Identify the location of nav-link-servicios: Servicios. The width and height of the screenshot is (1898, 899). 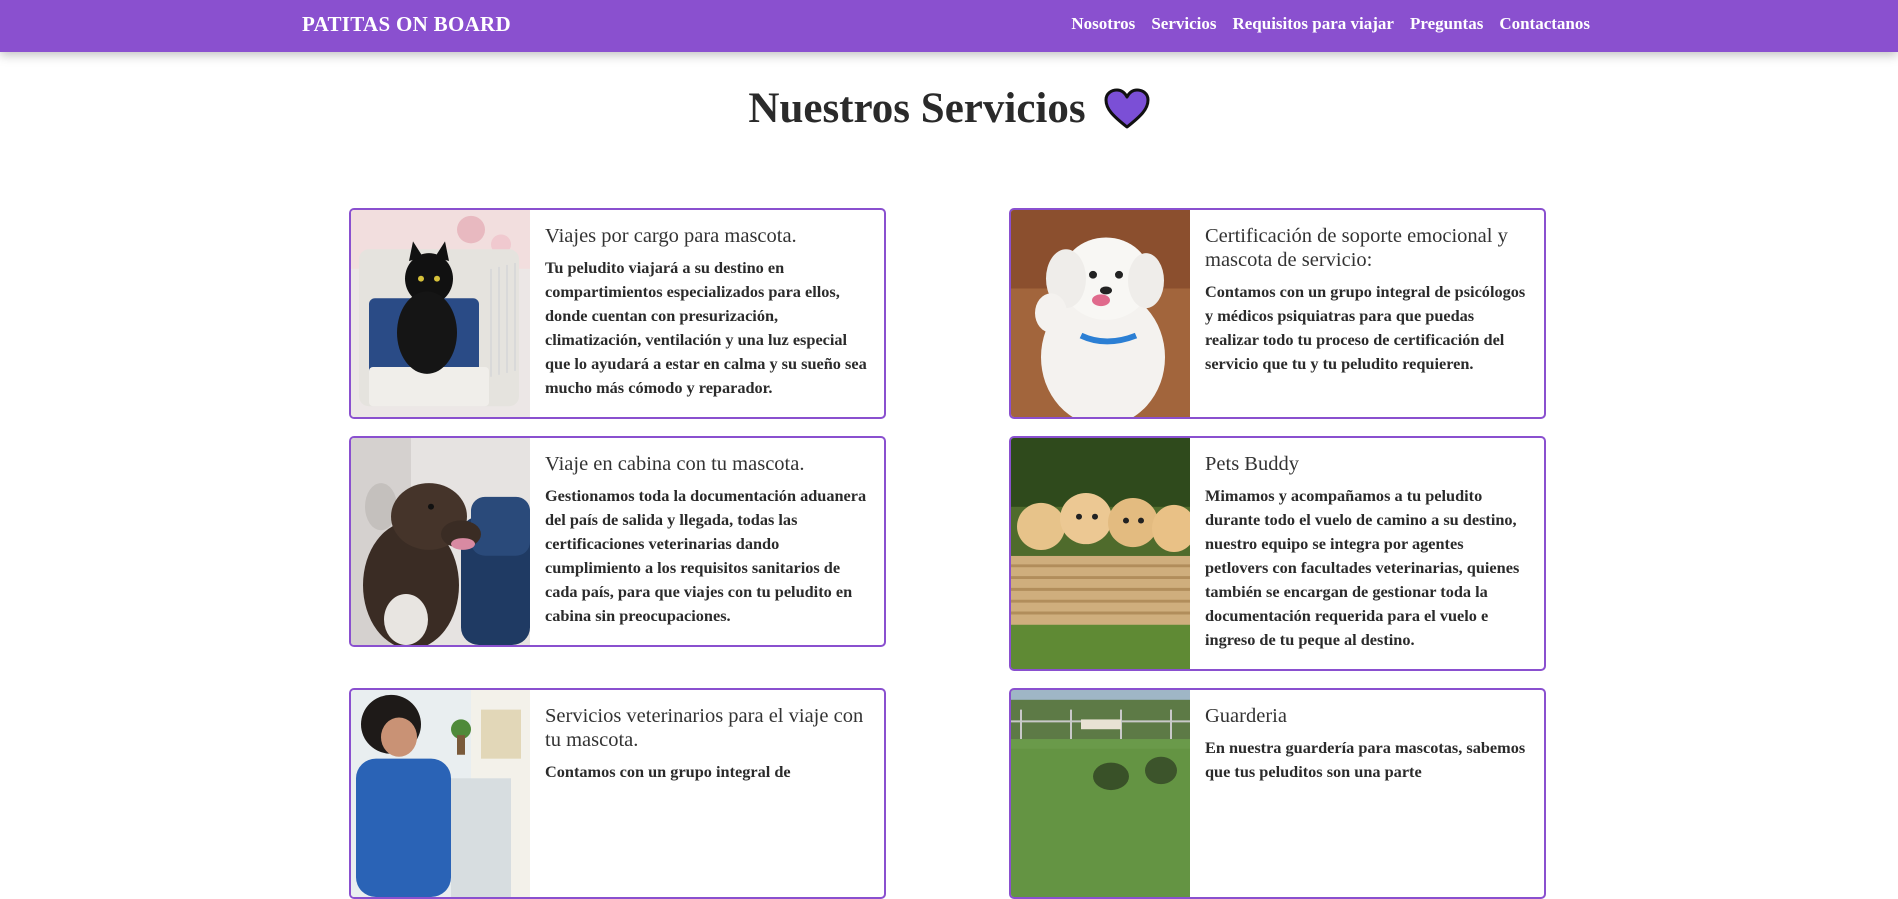
(1183, 24).